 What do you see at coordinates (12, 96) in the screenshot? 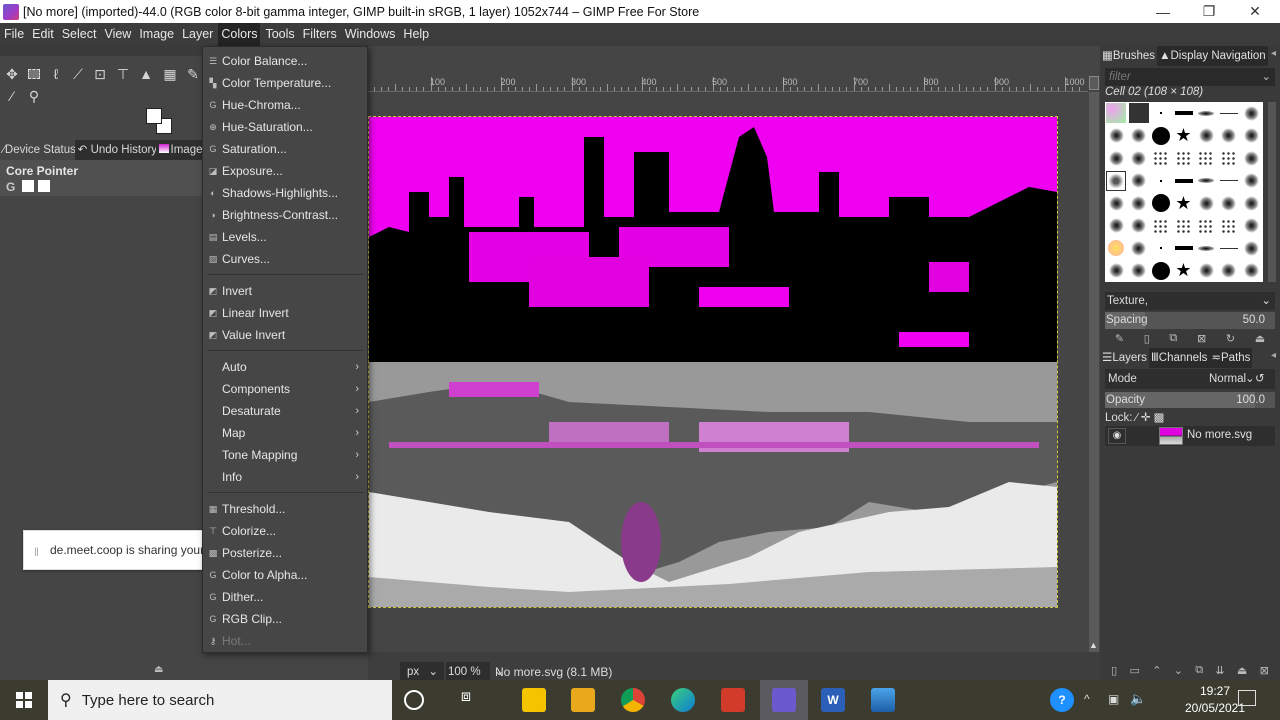
I see `color-picker-tool-icon: ⁄` at bounding box center [12, 96].